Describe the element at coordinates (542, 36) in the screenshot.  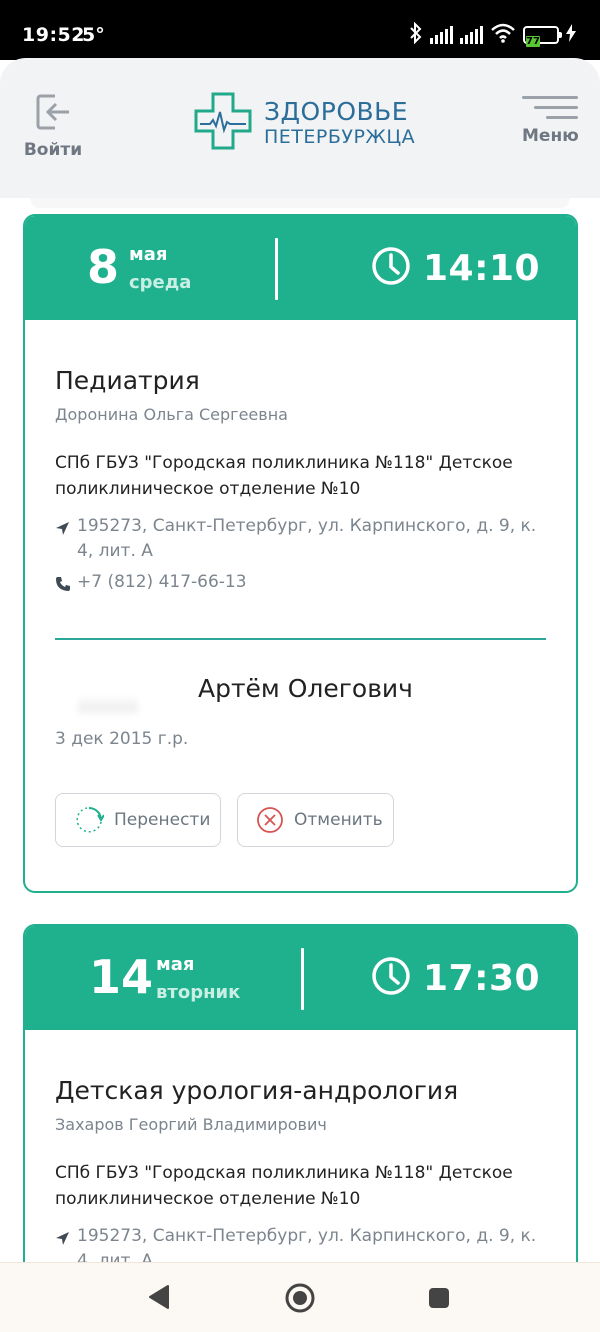
I see `battery-icon: 77` at that location.